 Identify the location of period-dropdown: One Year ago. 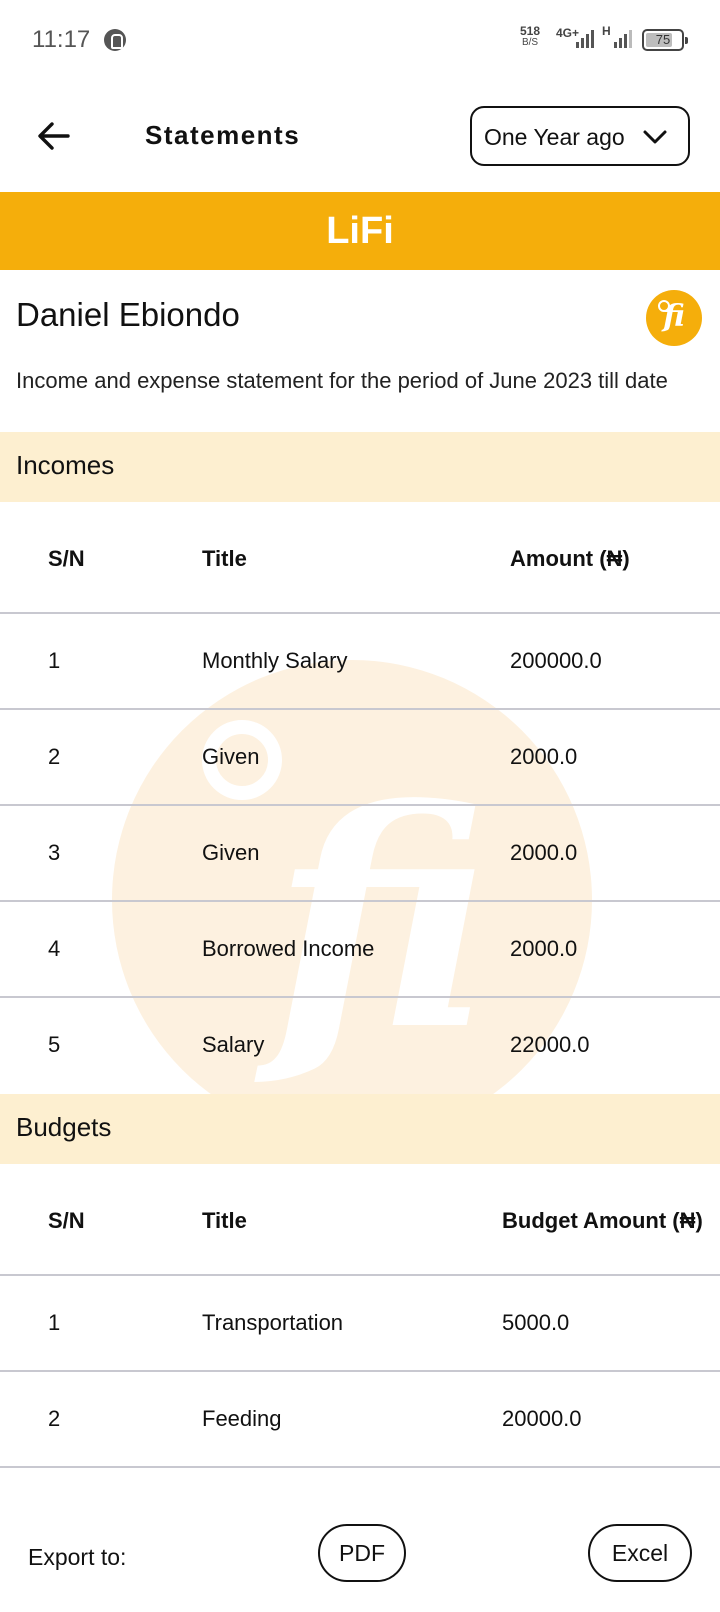
(580, 136).